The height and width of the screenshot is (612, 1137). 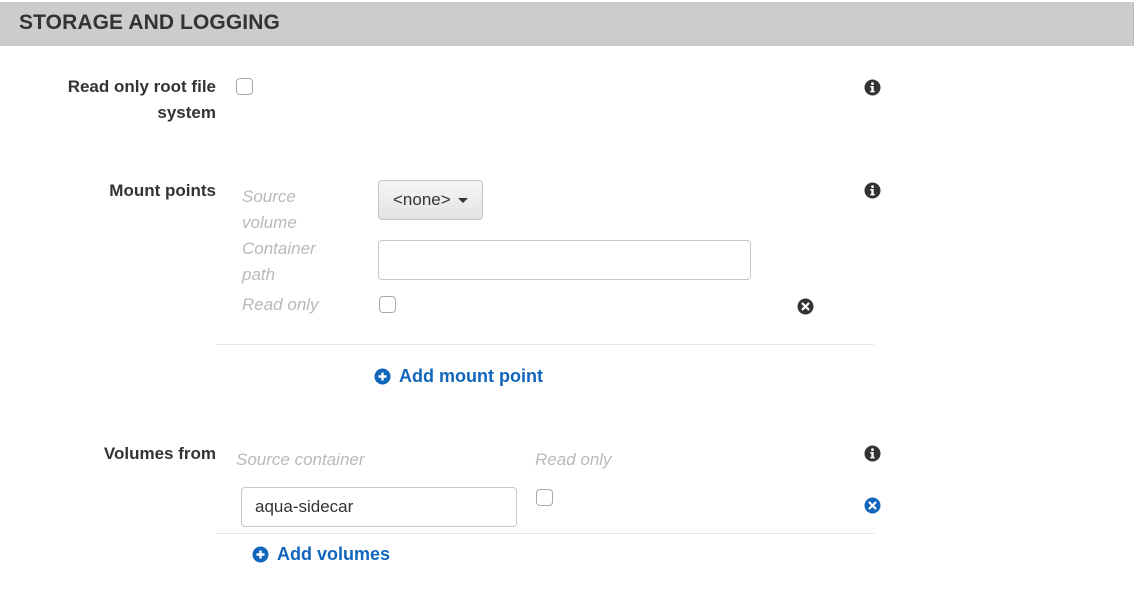 What do you see at coordinates (379, 507) in the screenshot?
I see `source-container-input: aqua-sidecar` at bounding box center [379, 507].